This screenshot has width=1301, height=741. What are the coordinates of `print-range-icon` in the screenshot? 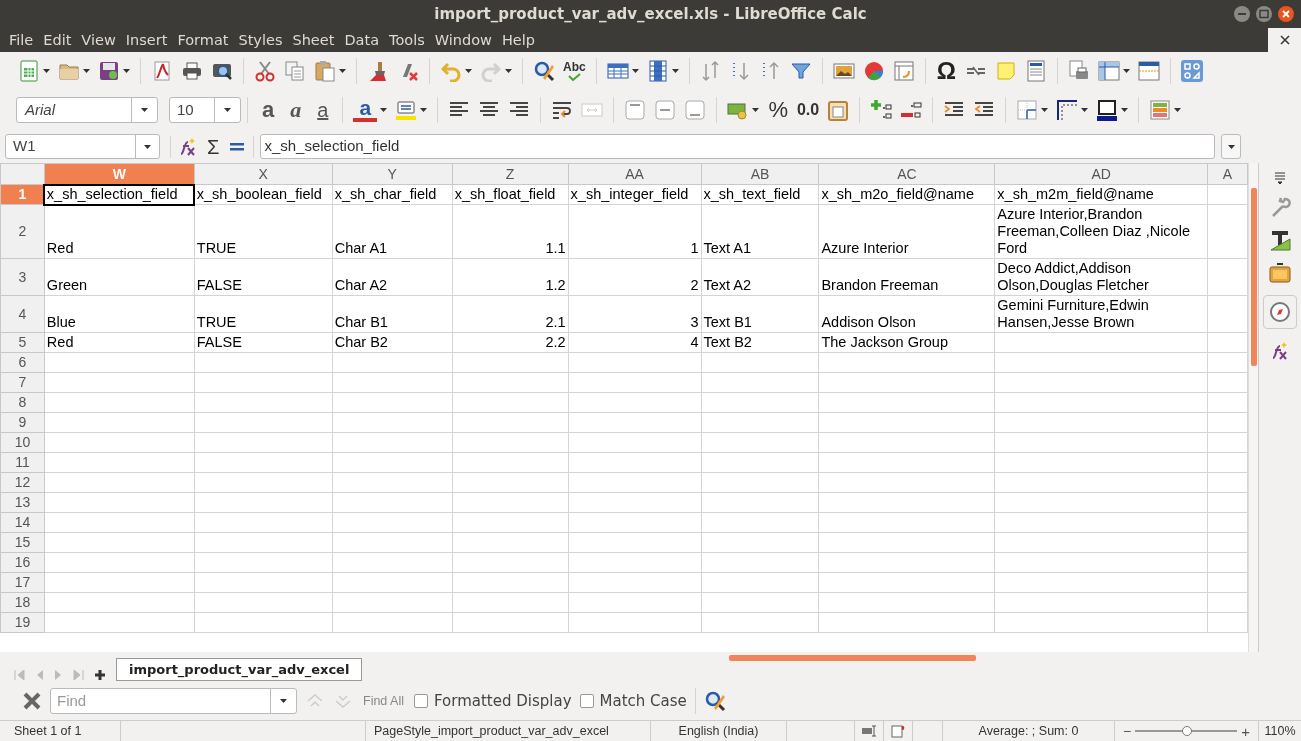 It's located at (1078, 71).